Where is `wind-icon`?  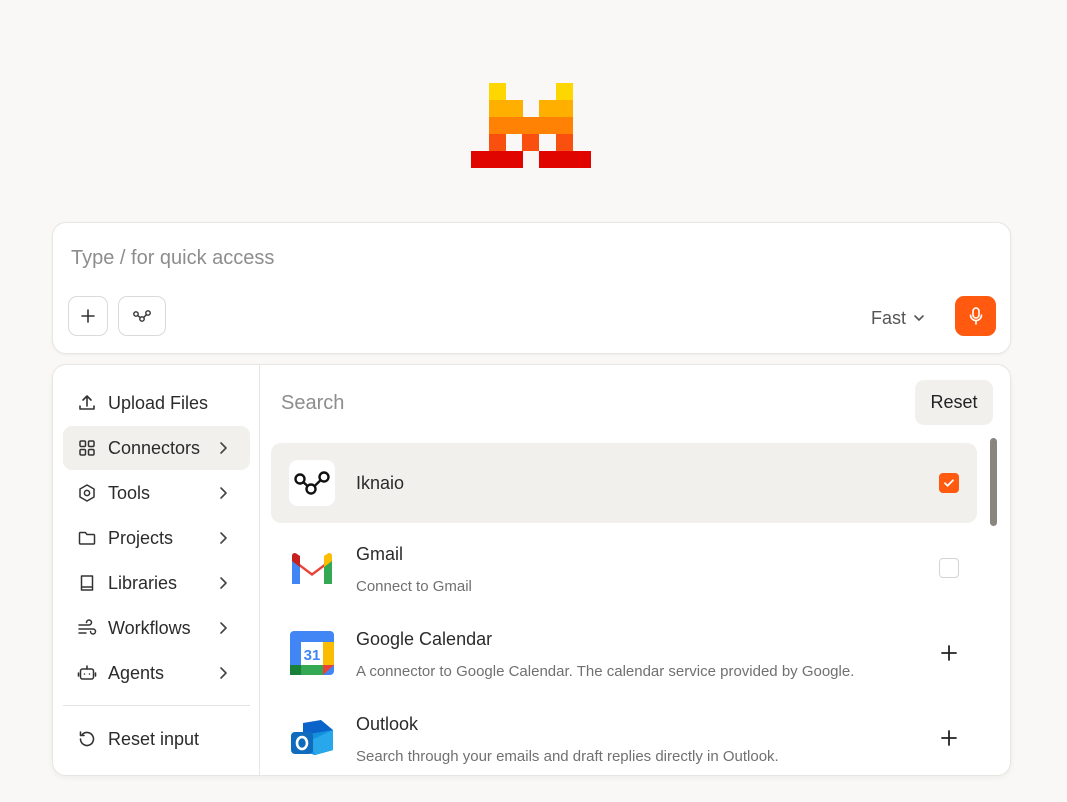 wind-icon is located at coordinates (87, 627).